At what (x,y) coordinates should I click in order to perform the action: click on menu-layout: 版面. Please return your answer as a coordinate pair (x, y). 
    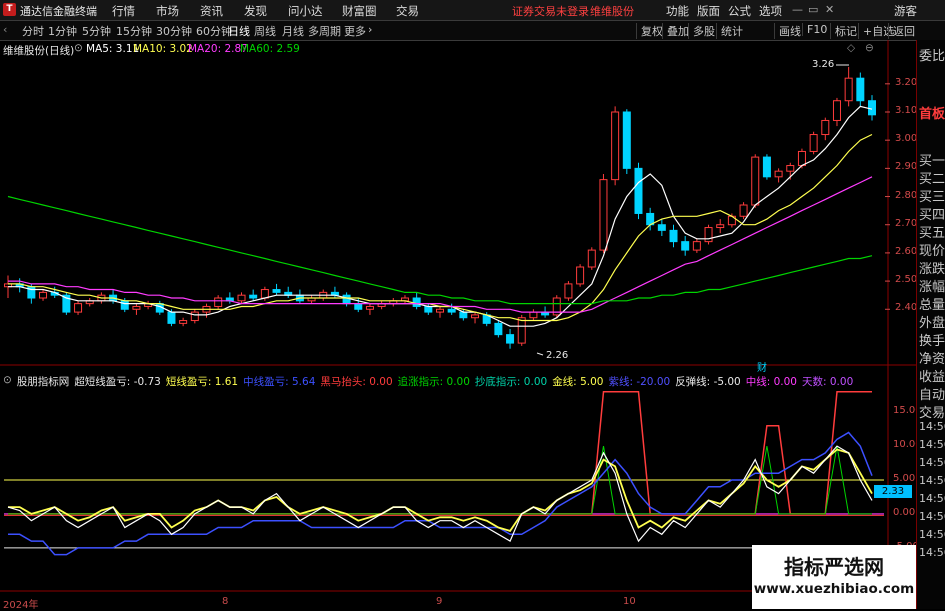
    Looking at the image, I should click on (708, 11).